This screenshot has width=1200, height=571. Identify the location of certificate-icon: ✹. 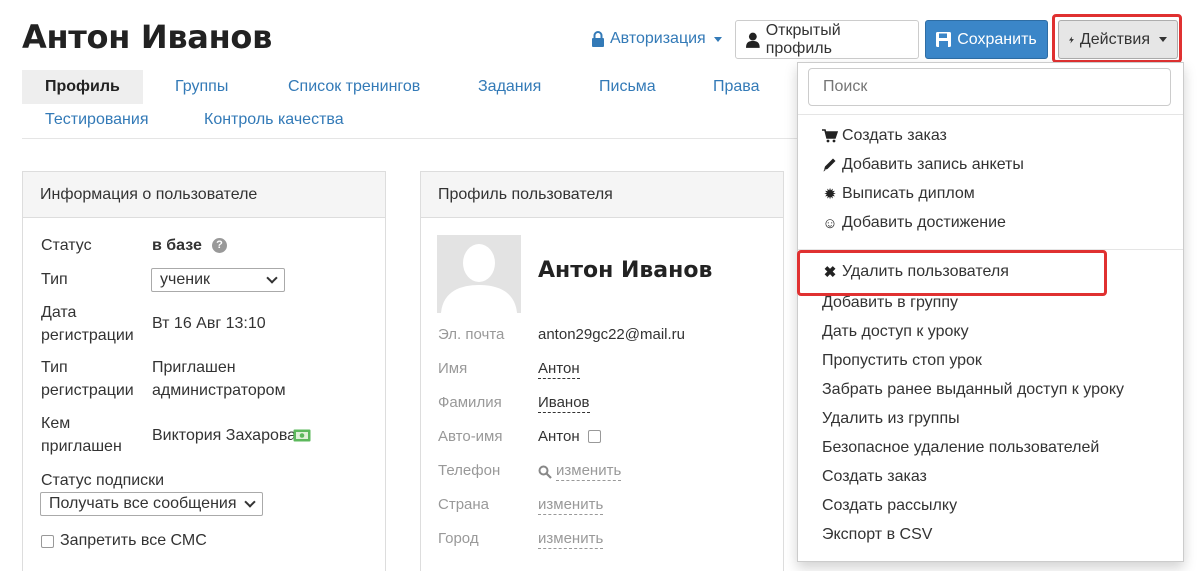
(830, 194).